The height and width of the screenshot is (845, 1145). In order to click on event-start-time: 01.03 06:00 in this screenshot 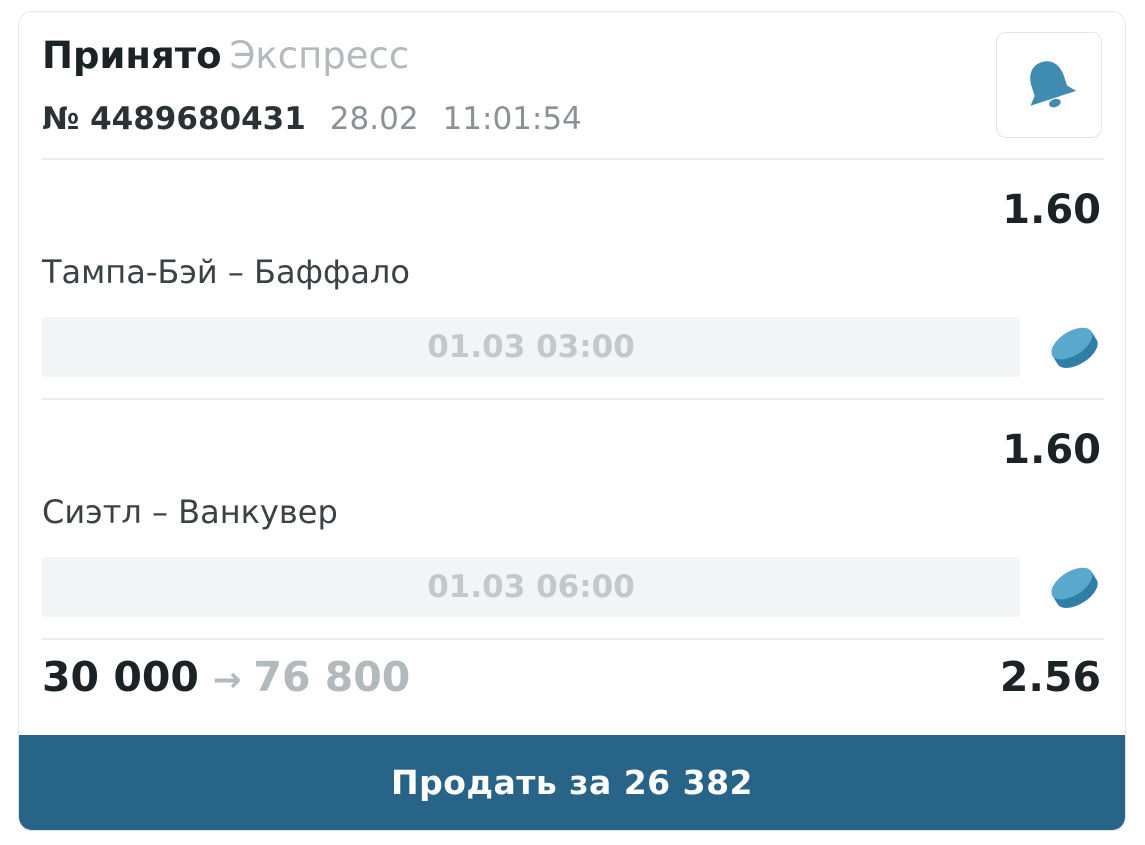, I will do `click(531, 587)`.